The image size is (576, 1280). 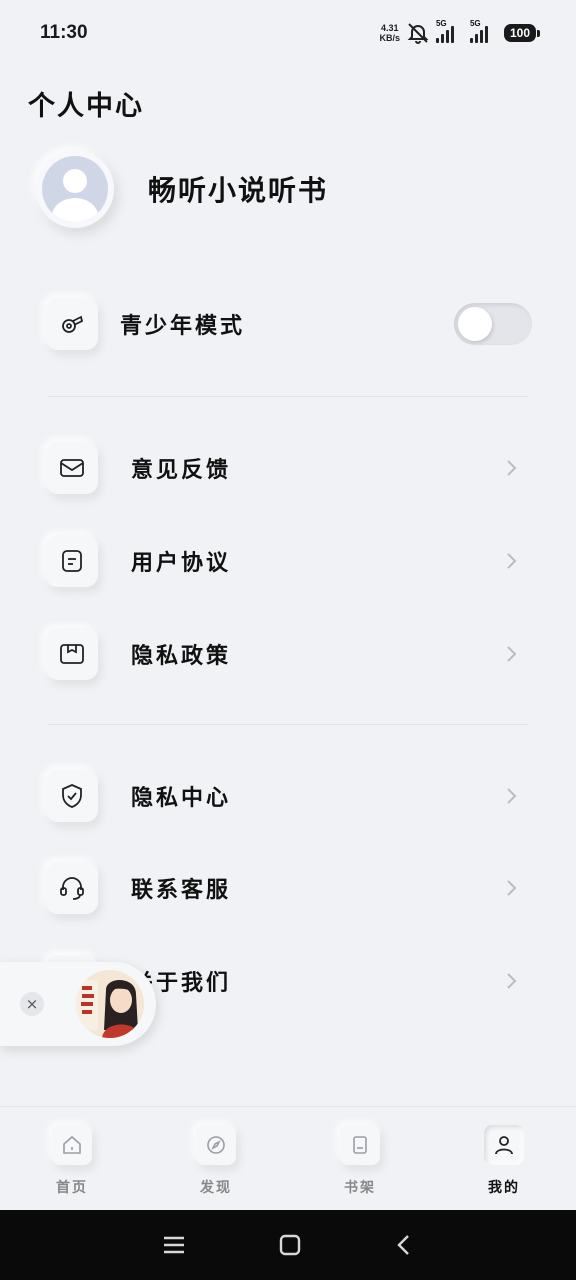 I want to click on floating-mini-player: ×, so click(x=78, y=1004).